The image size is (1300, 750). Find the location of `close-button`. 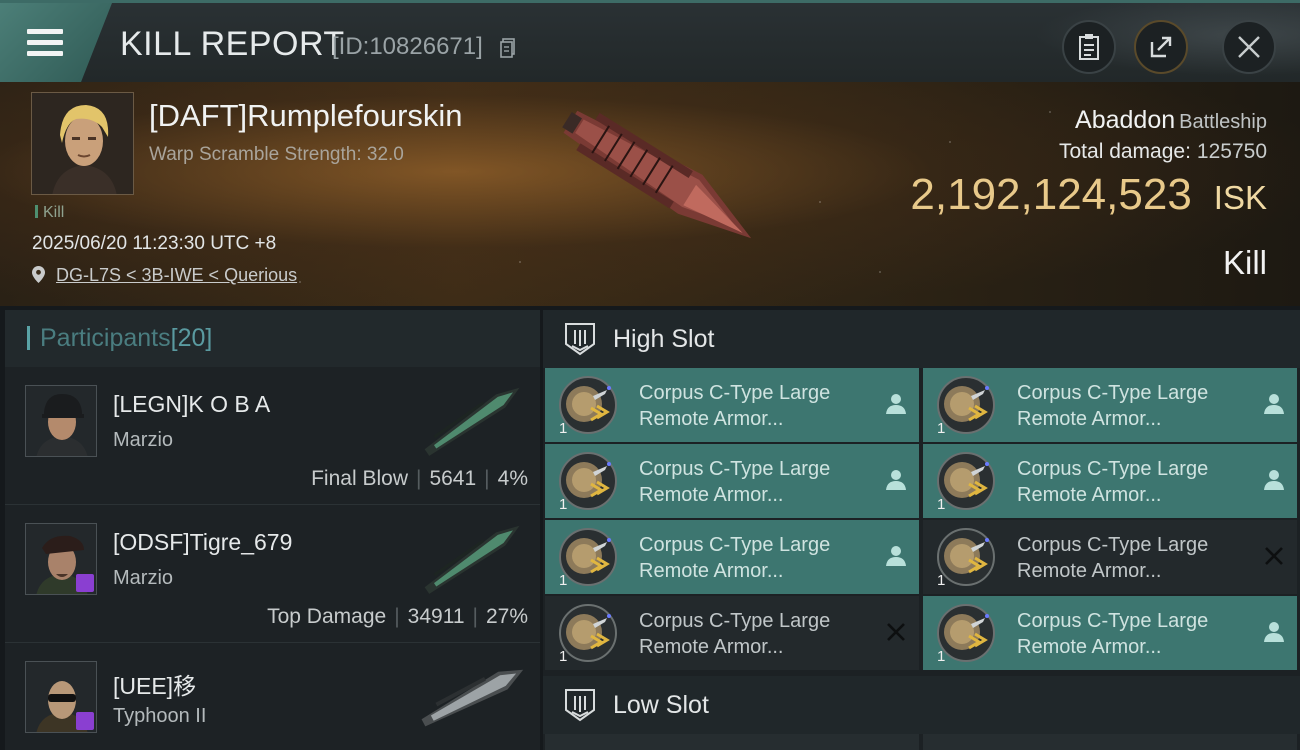

close-button is located at coordinates (1249, 47).